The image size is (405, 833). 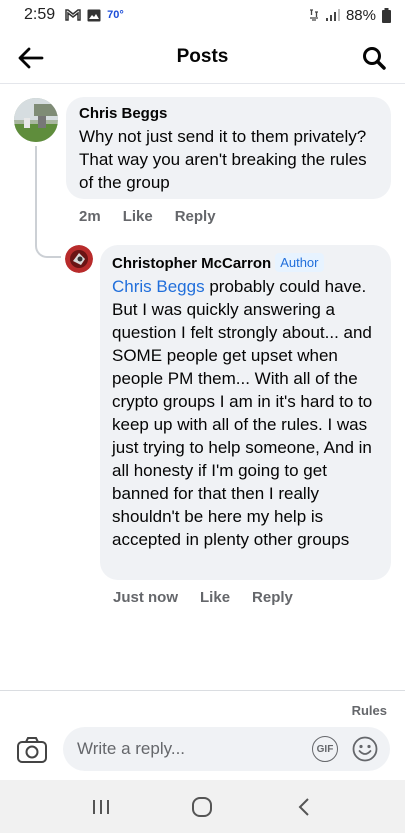 I want to click on status-time: 2:59, so click(x=40, y=14).